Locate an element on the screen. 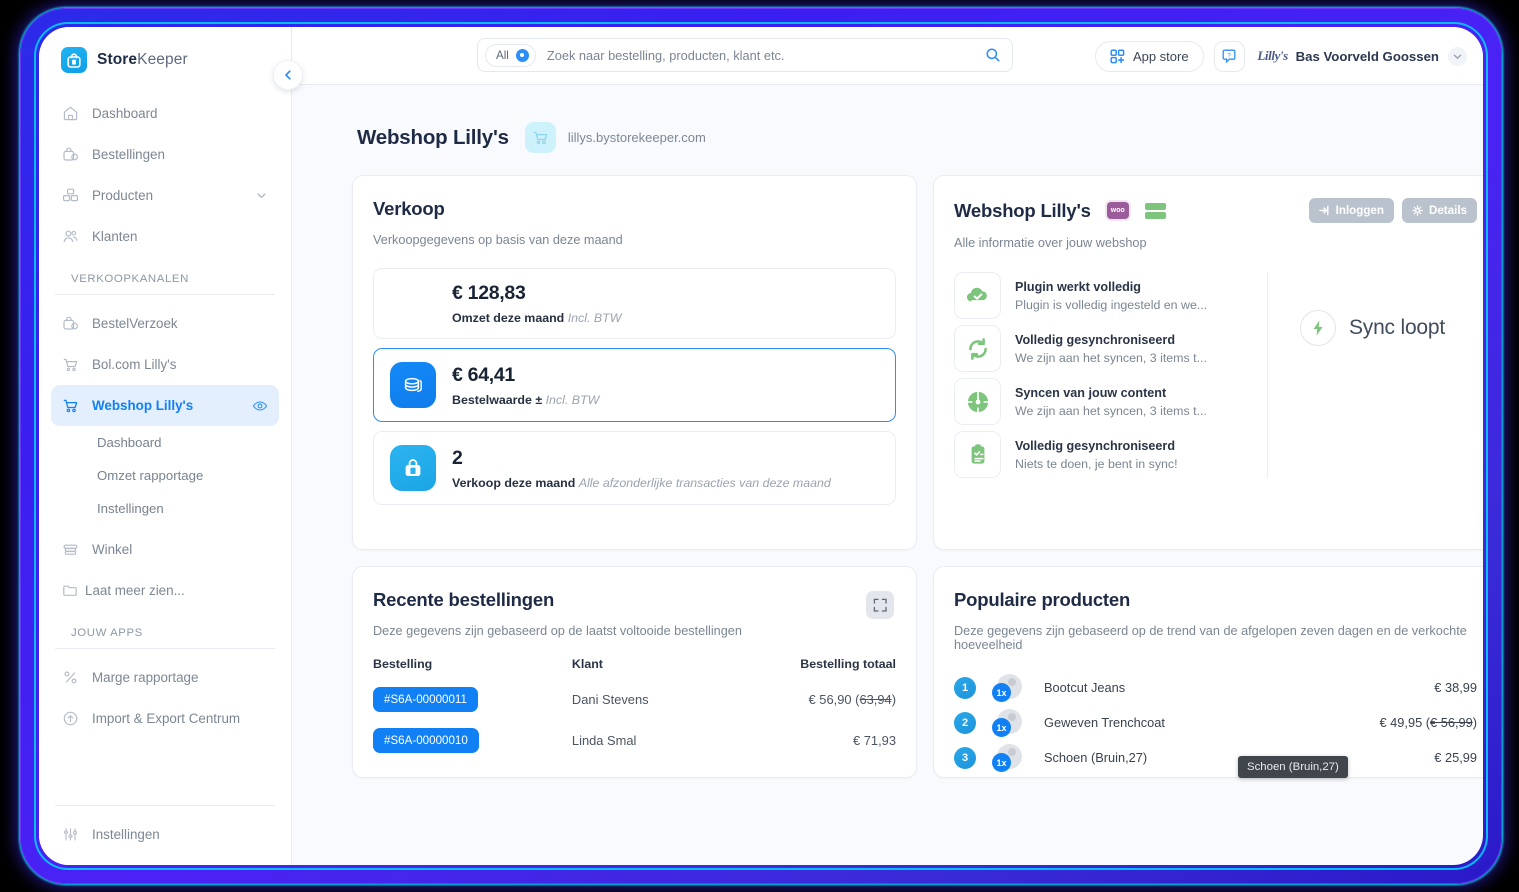  help-button: ? is located at coordinates (1229, 56).